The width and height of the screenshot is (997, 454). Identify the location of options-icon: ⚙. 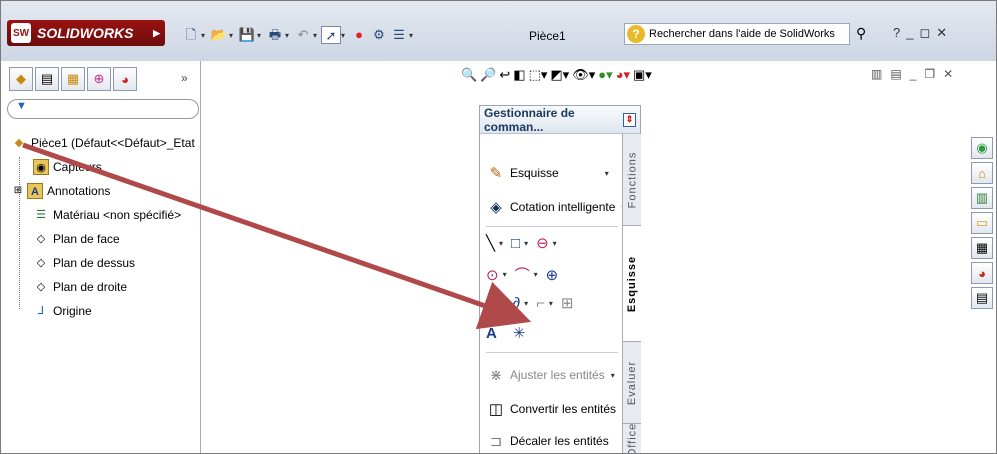
(379, 35).